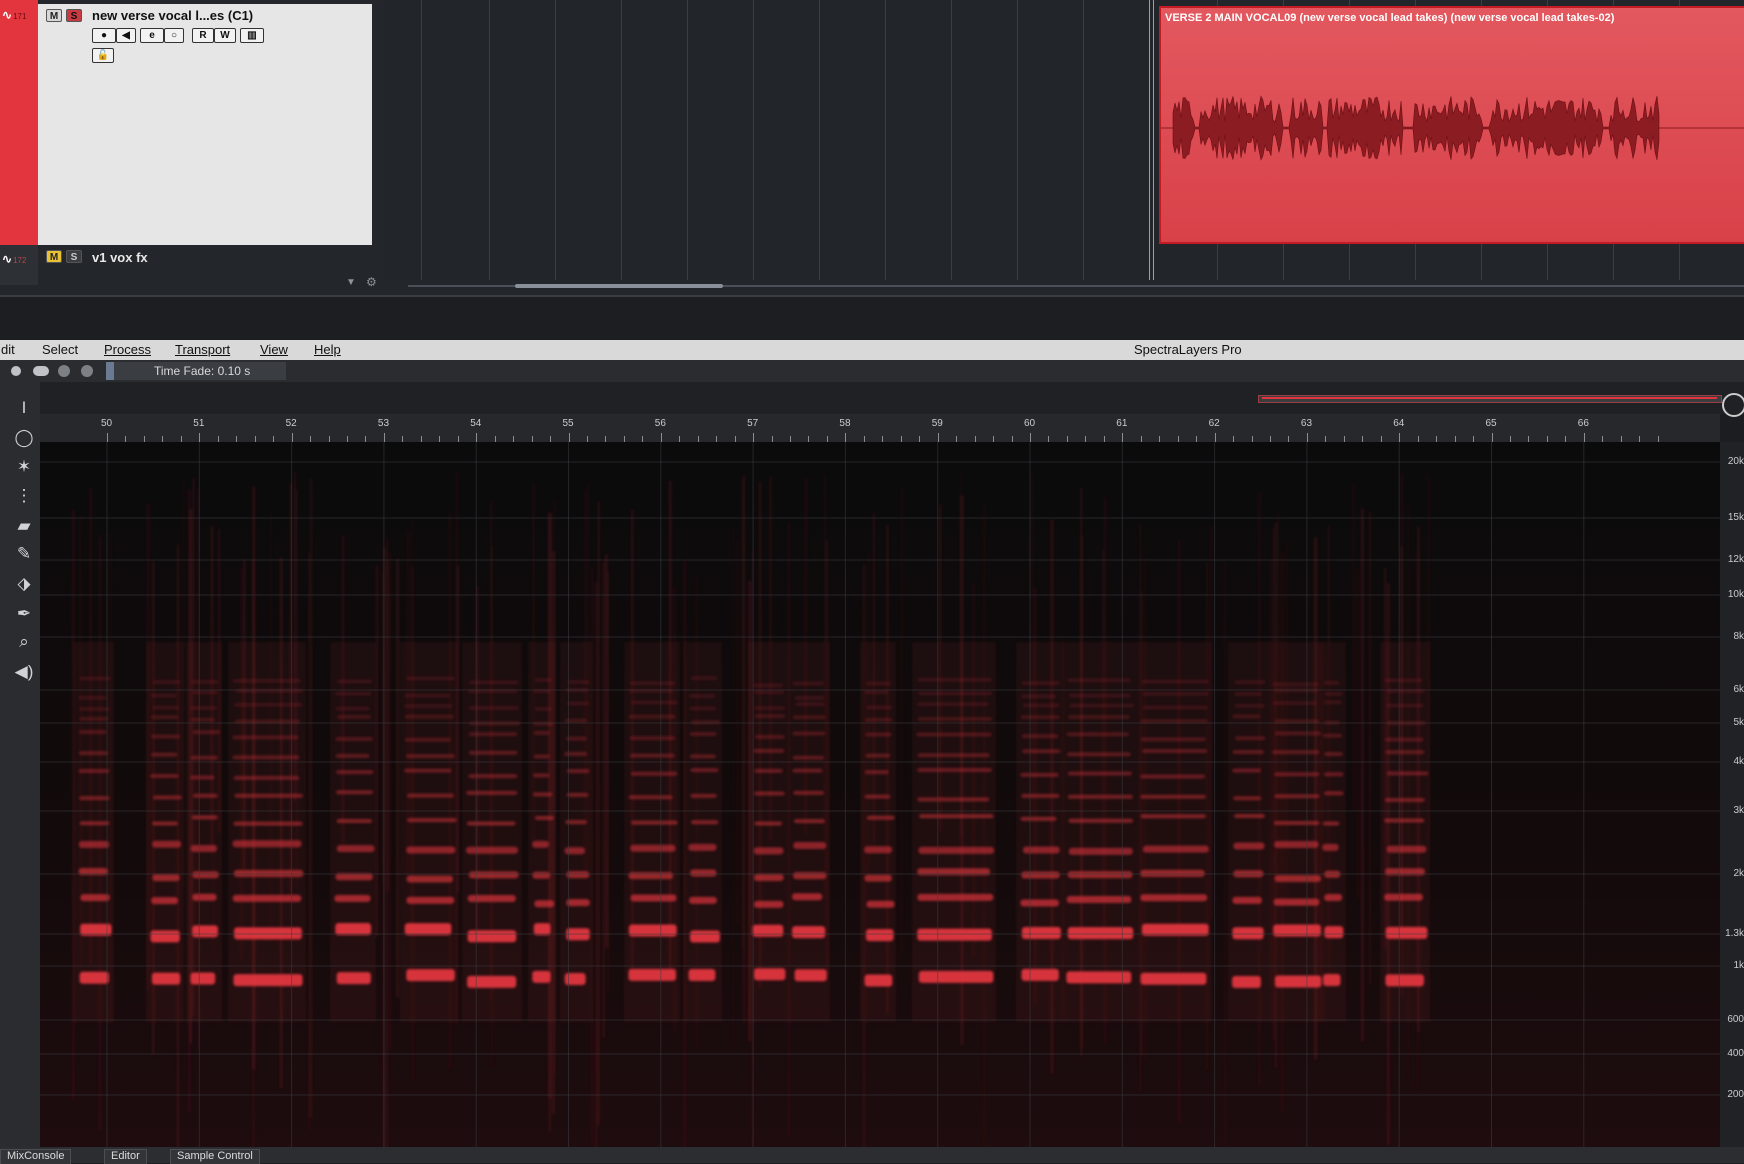 This screenshot has width=1744, height=1164. Describe the element at coordinates (104, 35) in the screenshot. I see `record-enable-button: ●` at that location.